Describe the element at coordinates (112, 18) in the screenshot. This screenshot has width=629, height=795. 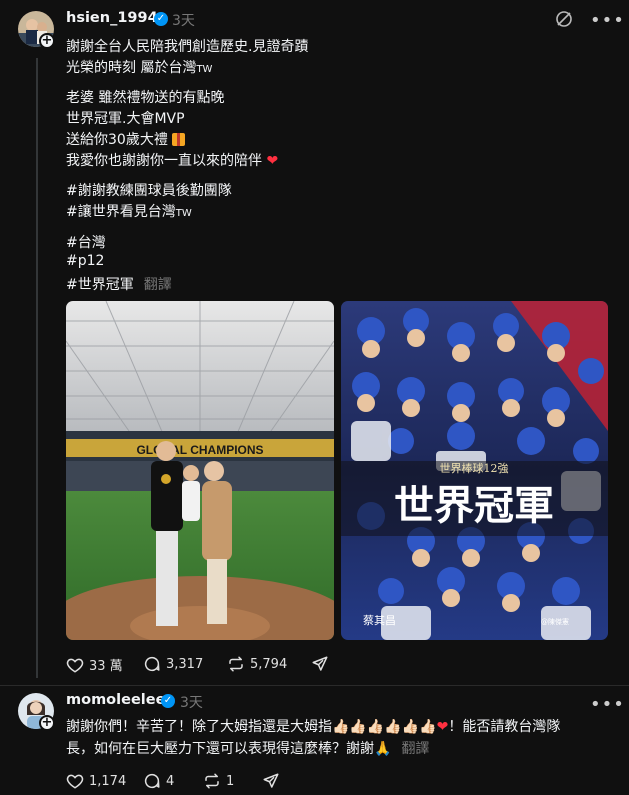
I see `post-username: hsien_1994` at that location.